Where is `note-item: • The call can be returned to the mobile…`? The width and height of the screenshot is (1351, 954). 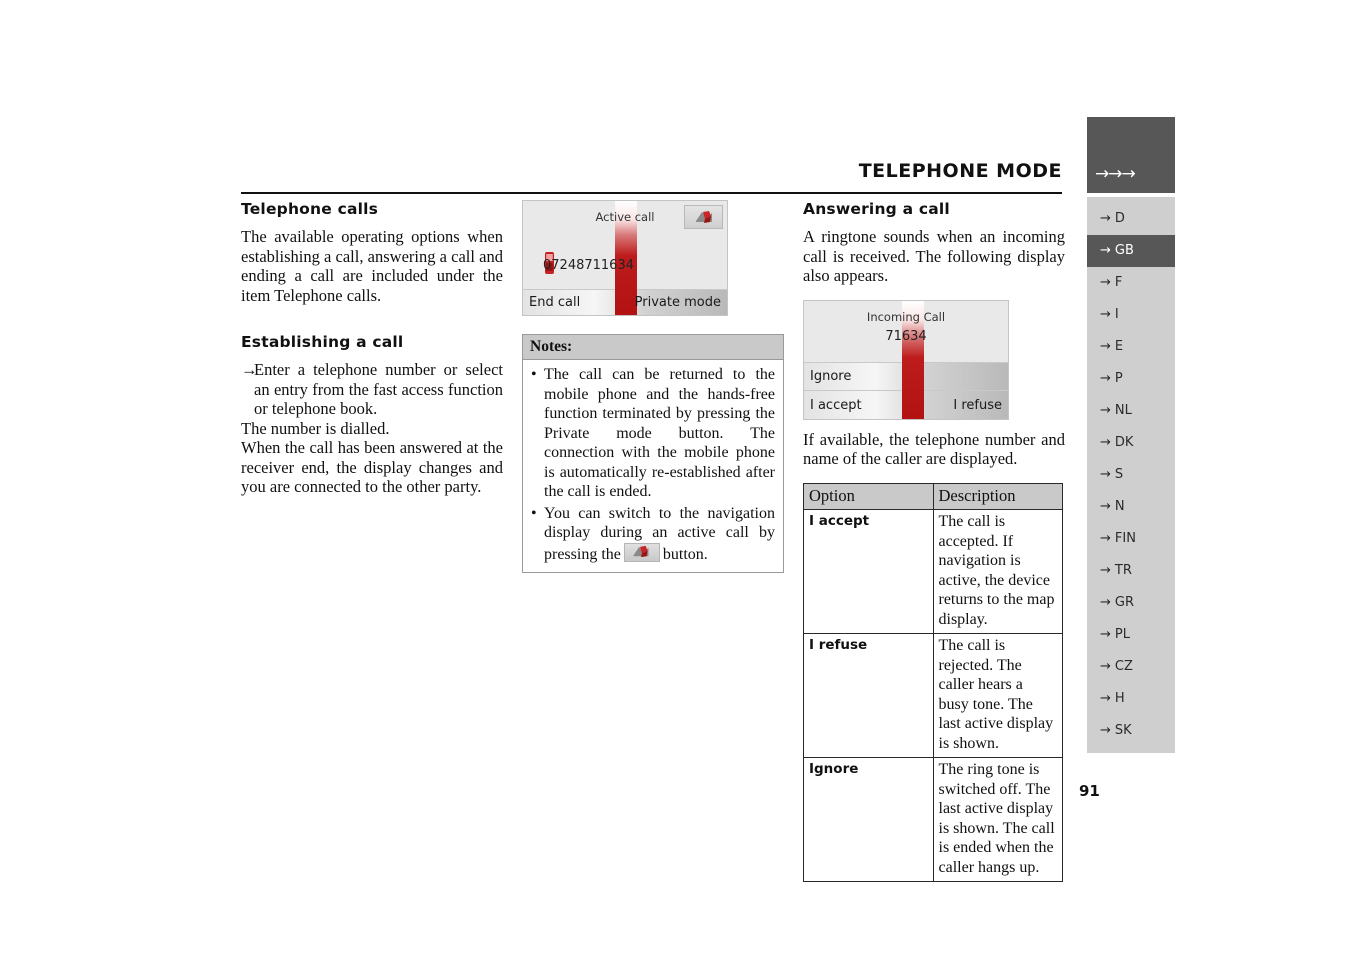
note-item: • The call can be returned to the mobile… is located at coordinates (653, 433).